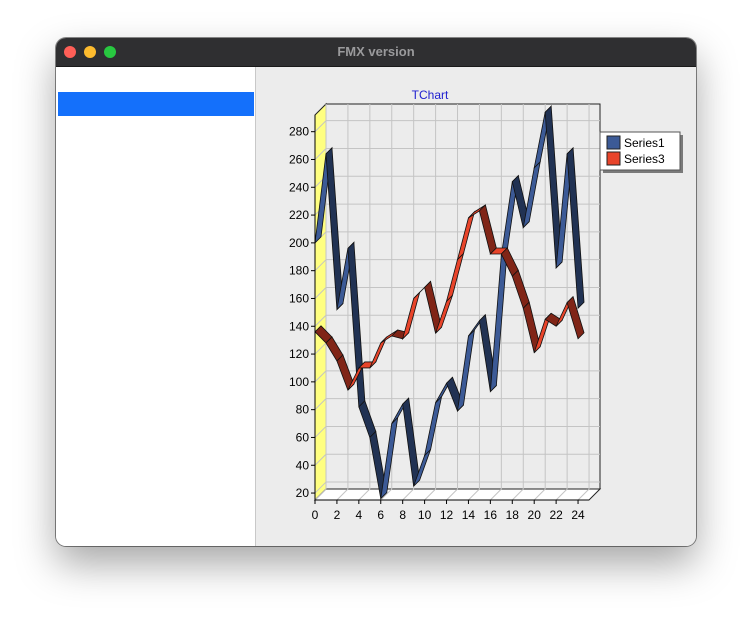 The width and height of the screenshot is (752, 620). Describe the element at coordinates (535, 515) in the screenshot. I see `x-tick-label: 20` at that location.